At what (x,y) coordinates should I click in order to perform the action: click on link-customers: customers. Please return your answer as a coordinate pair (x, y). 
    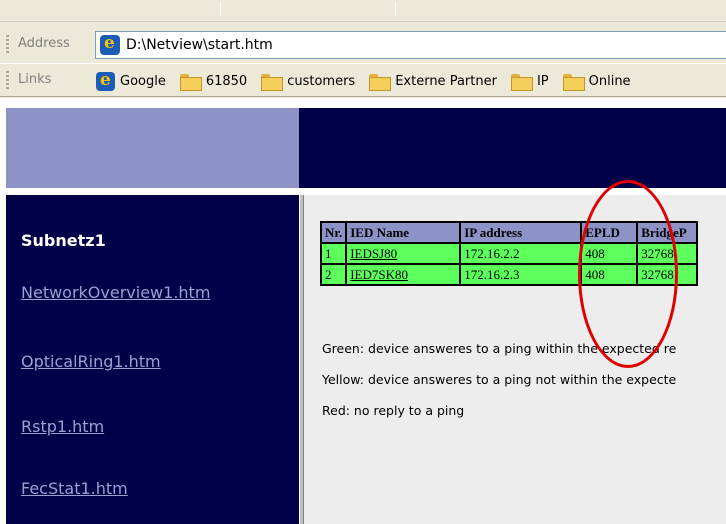
    Looking at the image, I should click on (308, 82).